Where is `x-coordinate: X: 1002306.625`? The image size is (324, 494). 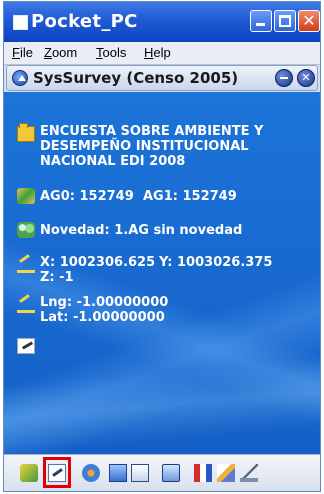 x-coordinate: X: 1002306.625 is located at coordinates (98, 262).